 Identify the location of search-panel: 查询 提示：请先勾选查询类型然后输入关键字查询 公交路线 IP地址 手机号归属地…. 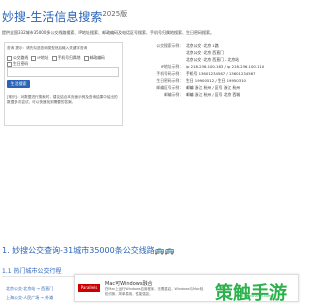
(63, 84).